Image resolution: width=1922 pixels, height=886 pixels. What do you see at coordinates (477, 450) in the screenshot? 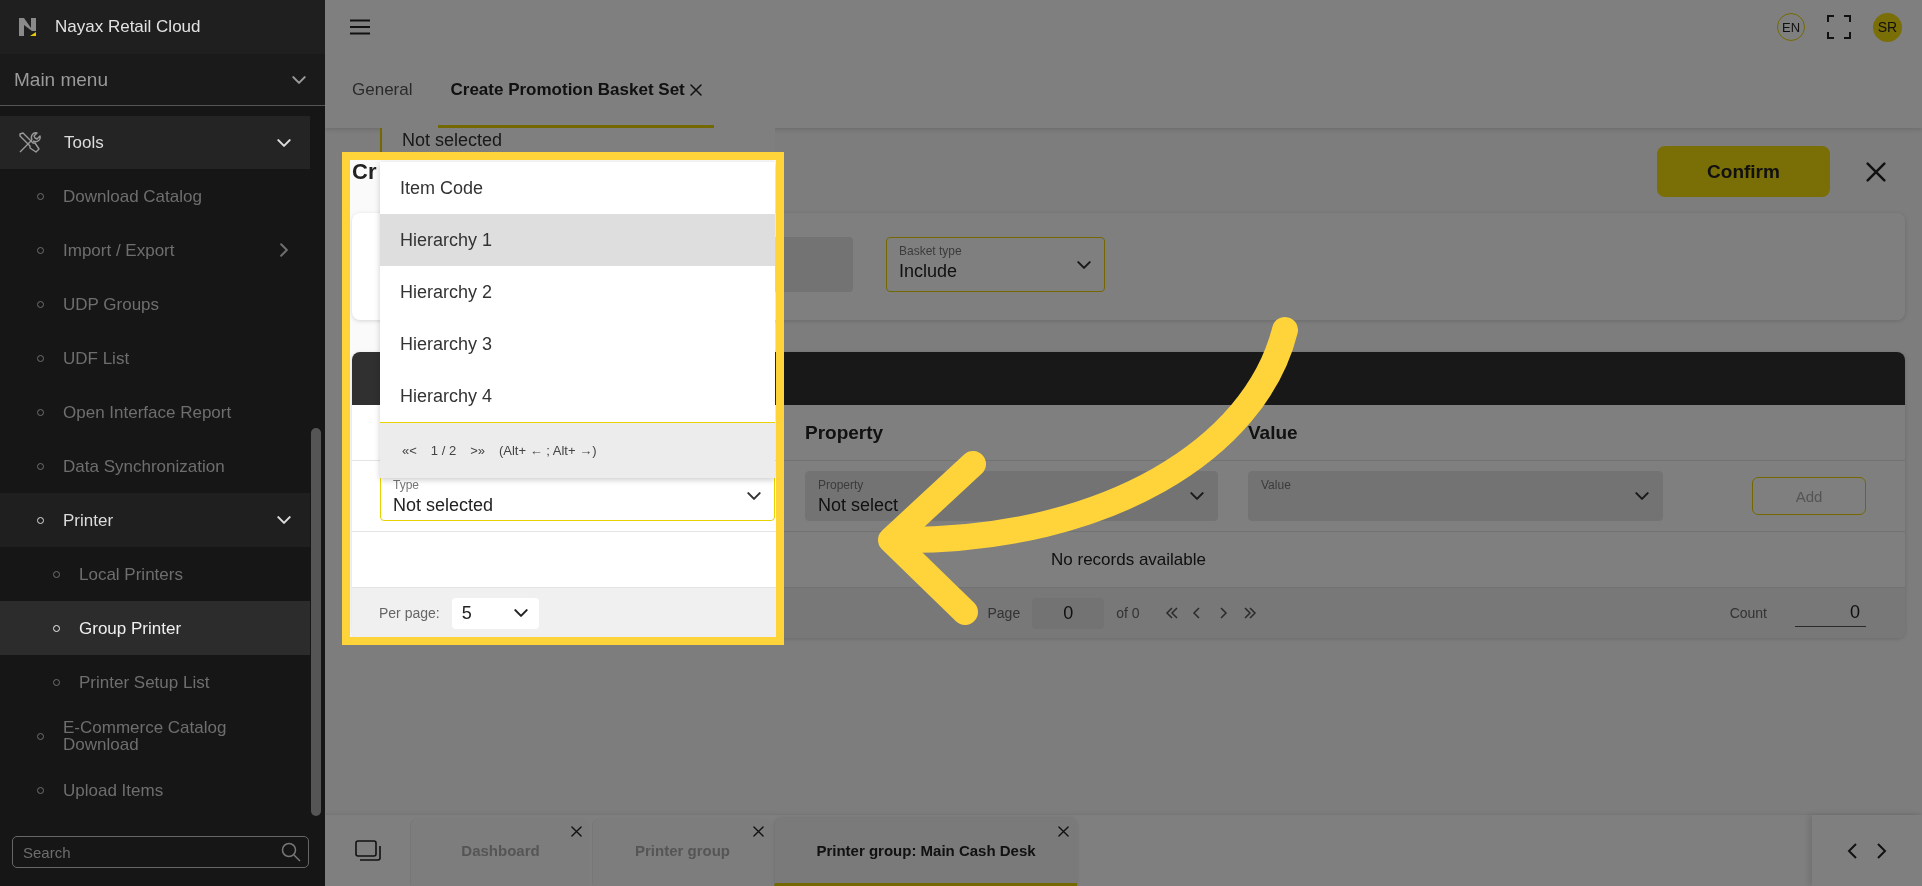
I see `next-last-link: >»` at bounding box center [477, 450].